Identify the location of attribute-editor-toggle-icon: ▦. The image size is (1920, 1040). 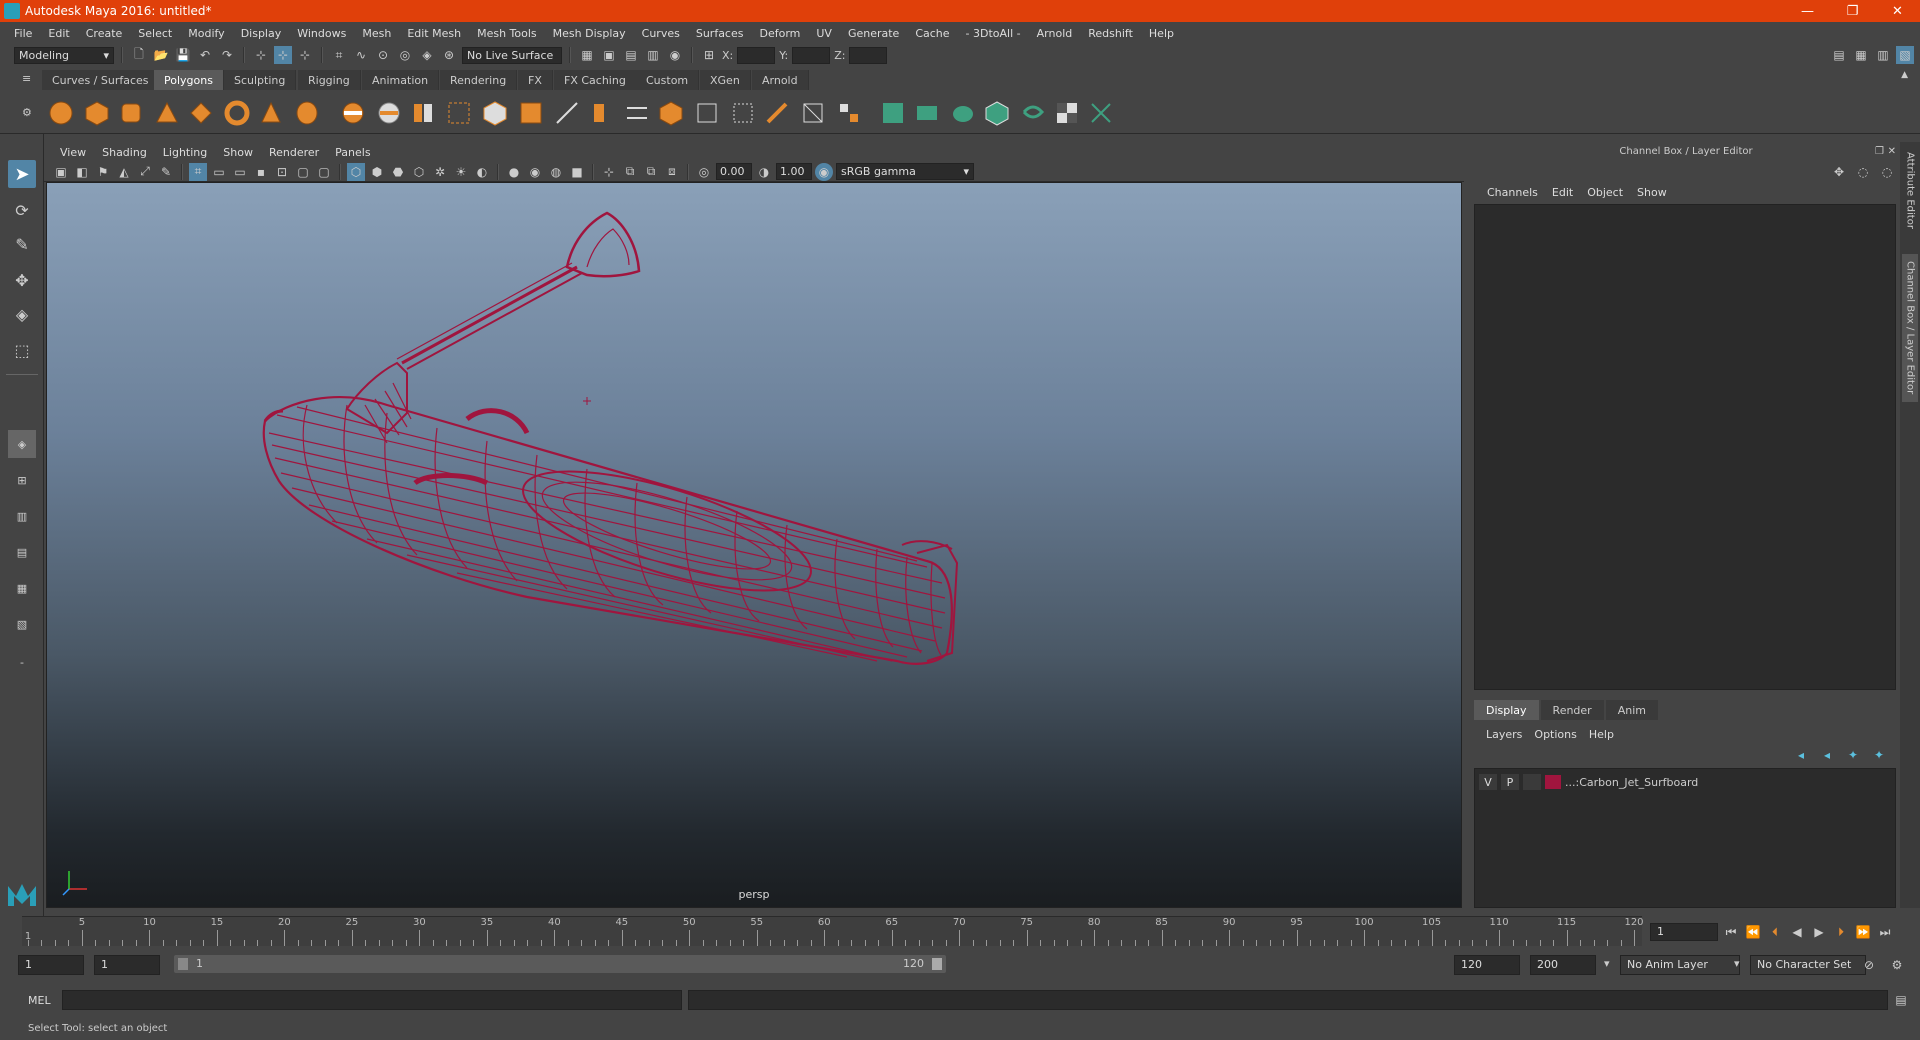
(1861, 55).